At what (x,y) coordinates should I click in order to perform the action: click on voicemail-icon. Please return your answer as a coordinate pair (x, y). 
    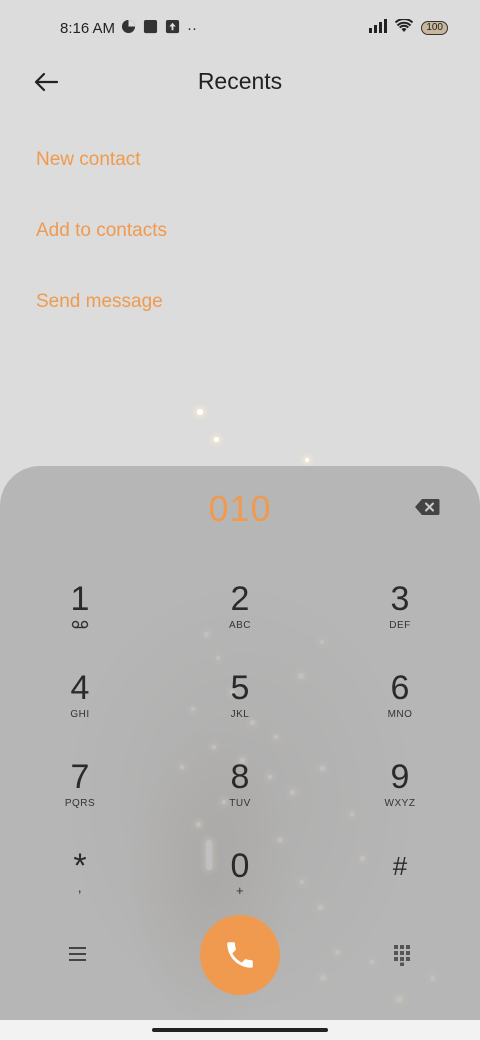
    Looking at the image, I should click on (80, 626).